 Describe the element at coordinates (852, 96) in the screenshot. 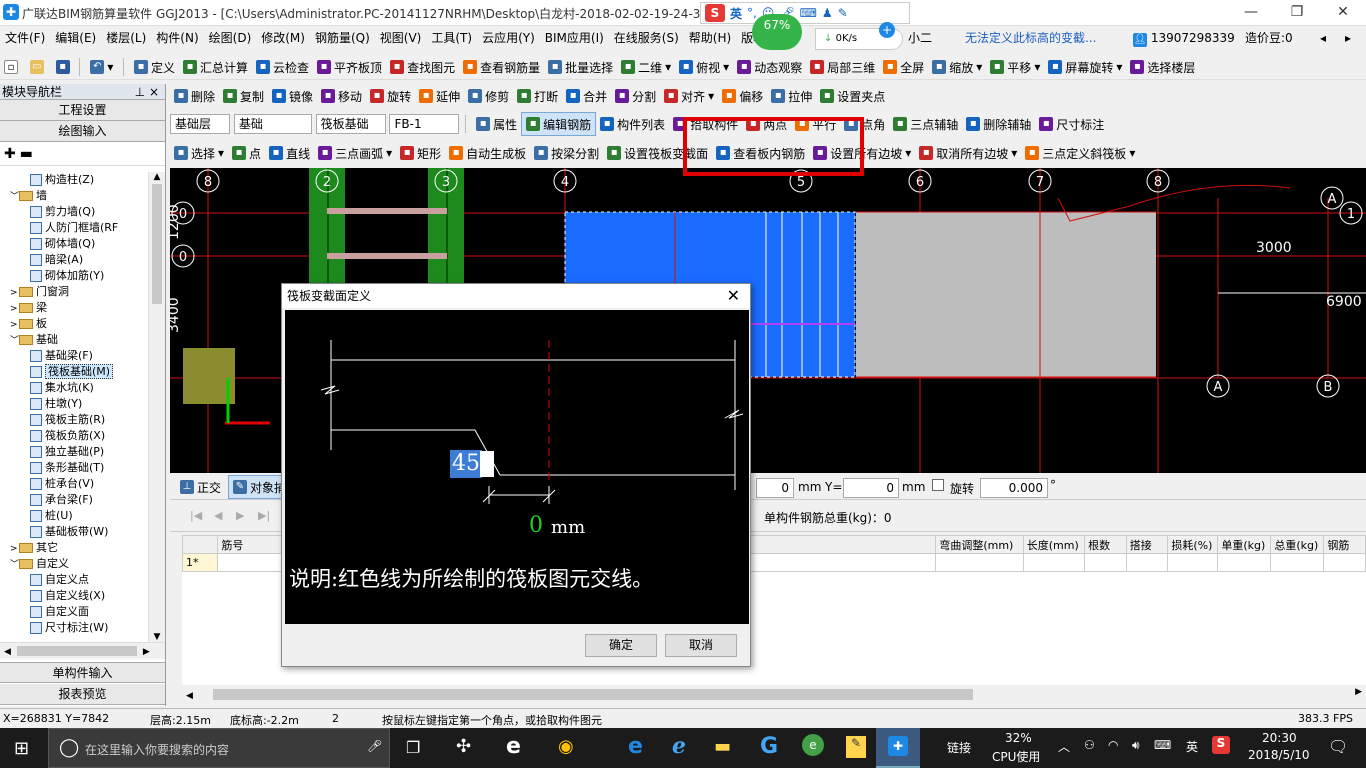

I see `toolbar2-button: ▪ 设置夹点` at that location.